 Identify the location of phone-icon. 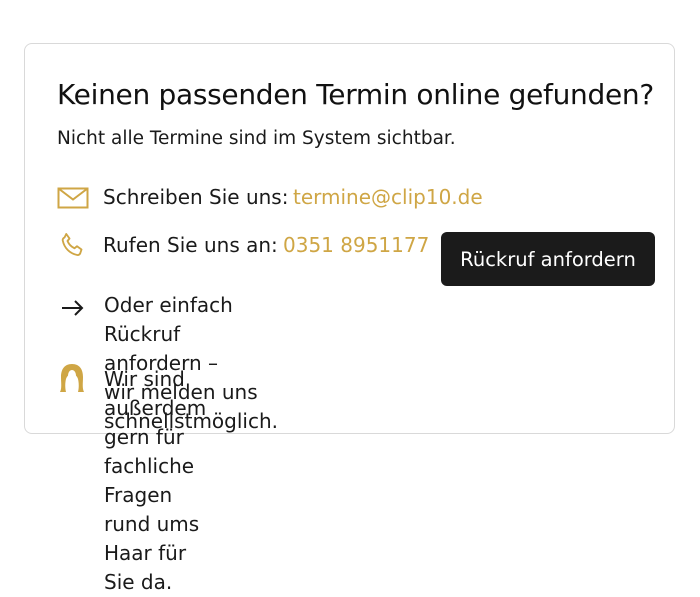
(73, 247).